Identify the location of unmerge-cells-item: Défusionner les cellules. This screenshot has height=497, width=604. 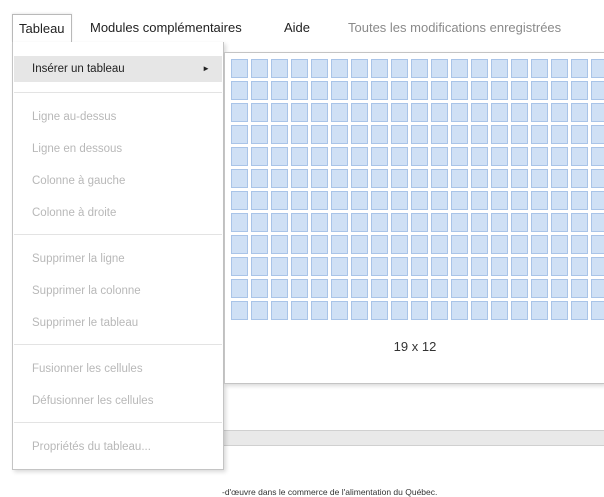
(118, 401).